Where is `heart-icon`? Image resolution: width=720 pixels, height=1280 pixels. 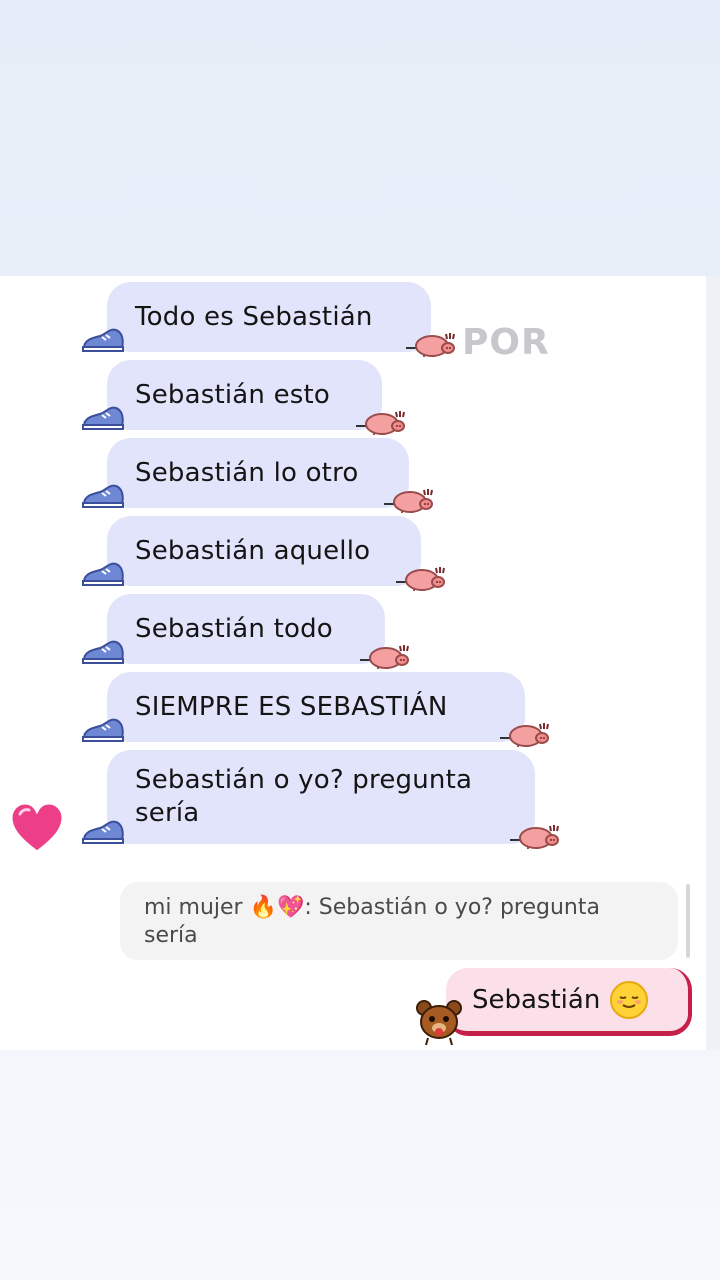 heart-icon is located at coordinates (37, 828).